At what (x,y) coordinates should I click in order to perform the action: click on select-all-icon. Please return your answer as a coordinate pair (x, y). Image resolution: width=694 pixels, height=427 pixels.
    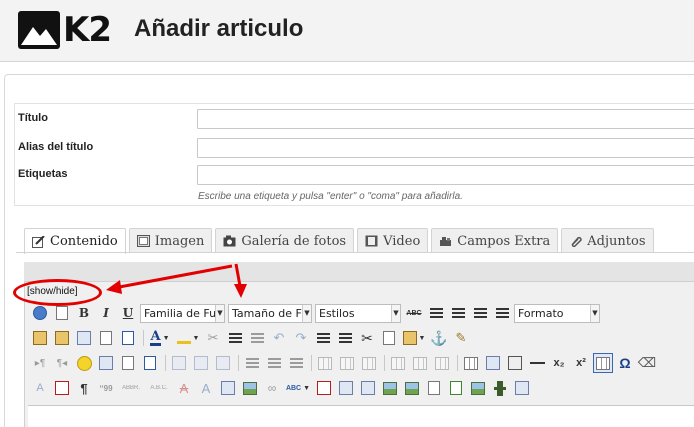
    Looking at the image, I should click on (84, 338).